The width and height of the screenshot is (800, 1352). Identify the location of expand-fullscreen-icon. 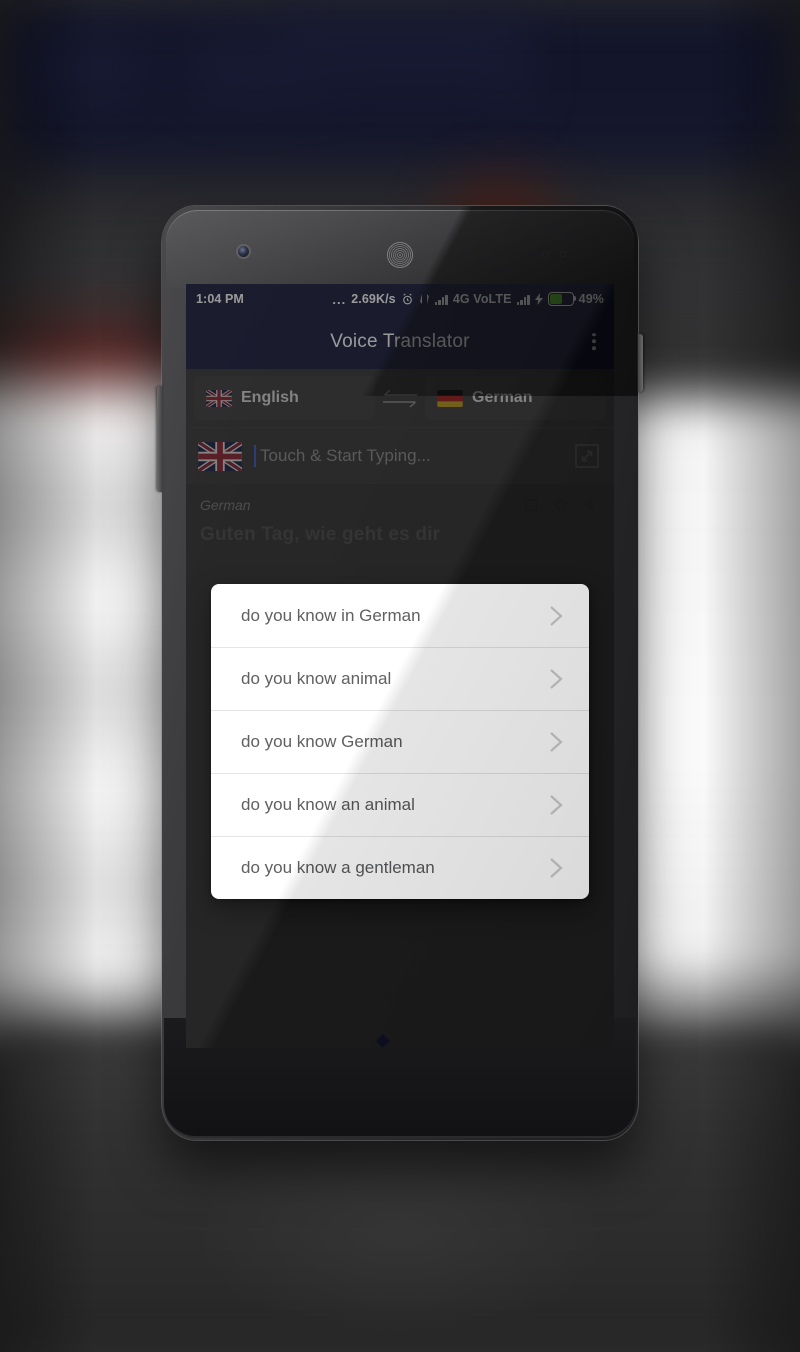
(587, 456).